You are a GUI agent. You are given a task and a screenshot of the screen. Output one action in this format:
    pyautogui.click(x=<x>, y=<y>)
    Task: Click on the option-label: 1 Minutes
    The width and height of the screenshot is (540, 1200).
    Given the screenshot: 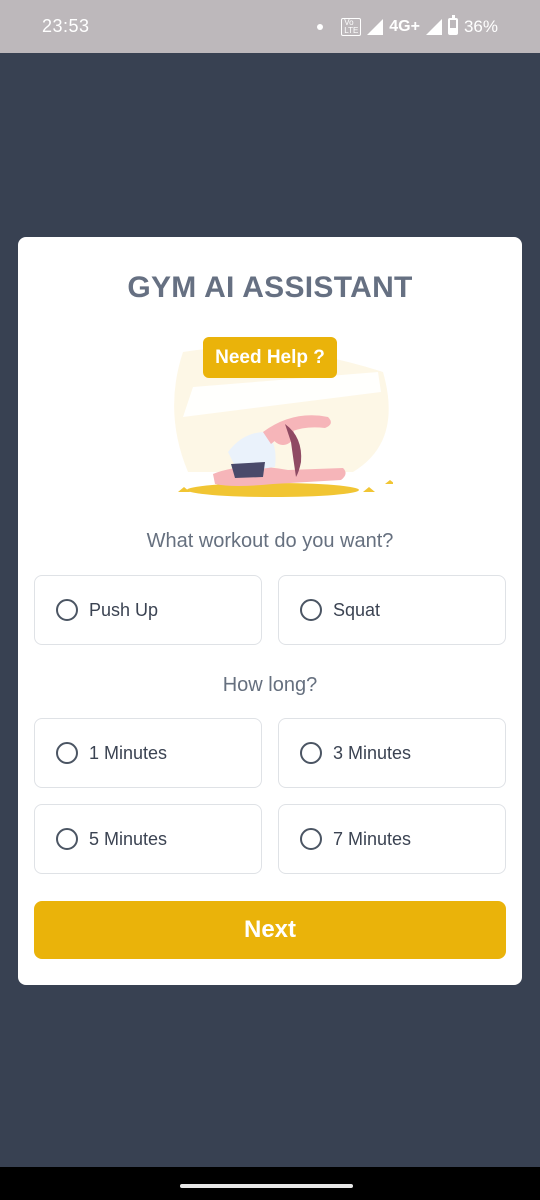 What is the action you would take?
    pyautogui.click(x=128, y=752)
    